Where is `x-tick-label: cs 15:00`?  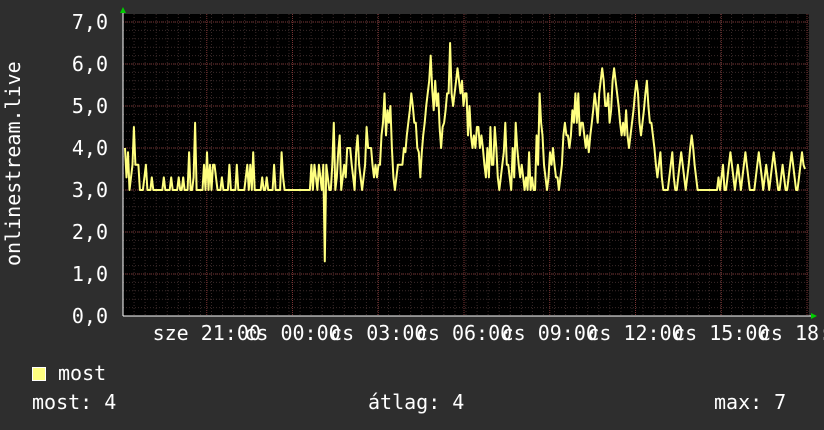 x-tick-label: cs 15:00 is located at coordinates (721, 333).